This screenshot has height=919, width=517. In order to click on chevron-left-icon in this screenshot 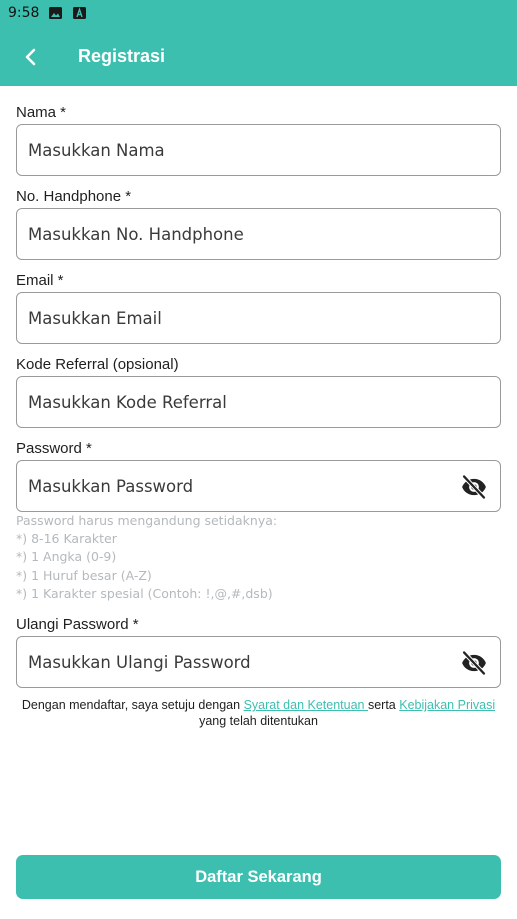, I will do `click(31, 57)`.